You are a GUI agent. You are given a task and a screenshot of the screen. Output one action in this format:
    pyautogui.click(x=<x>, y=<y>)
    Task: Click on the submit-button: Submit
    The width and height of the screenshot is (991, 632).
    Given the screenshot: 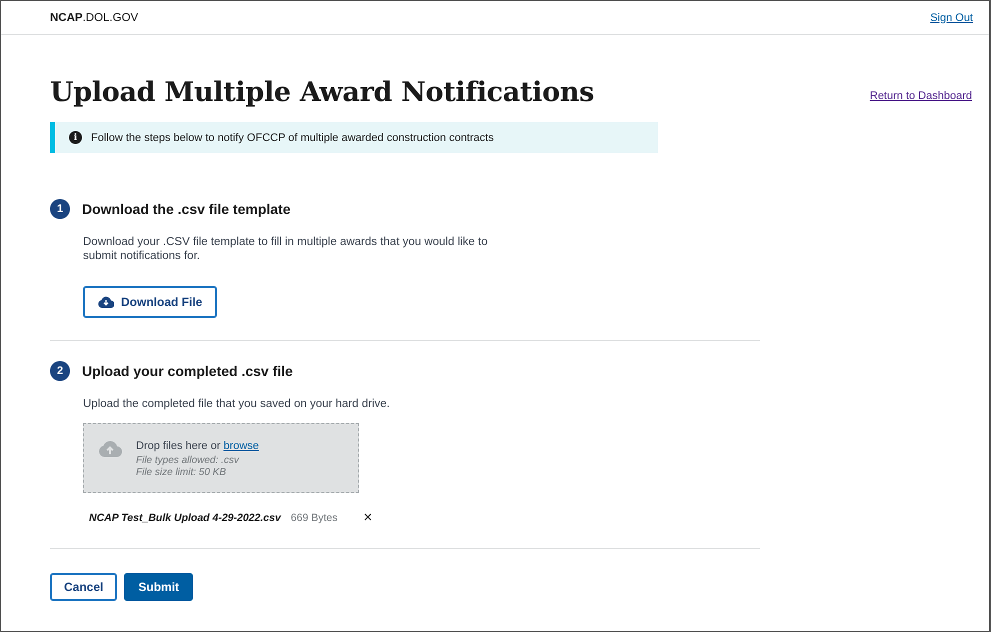 What is the action you would take?
    pyautogui.click(x=159, y=587)
    